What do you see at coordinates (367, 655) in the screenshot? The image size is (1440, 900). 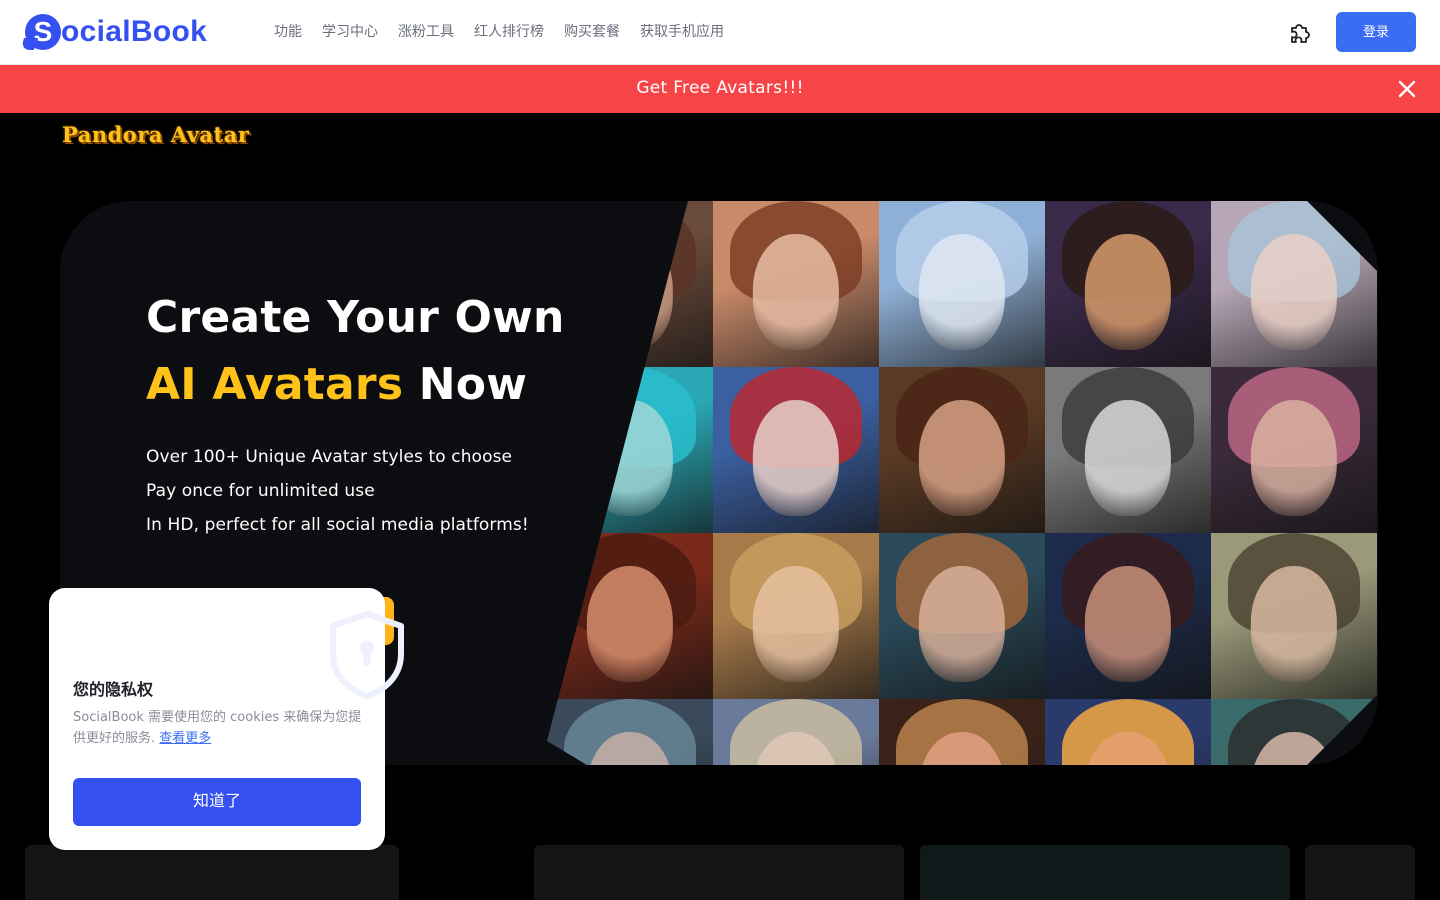 I see `shield-lock-icon` at bounding box center [367, 655].